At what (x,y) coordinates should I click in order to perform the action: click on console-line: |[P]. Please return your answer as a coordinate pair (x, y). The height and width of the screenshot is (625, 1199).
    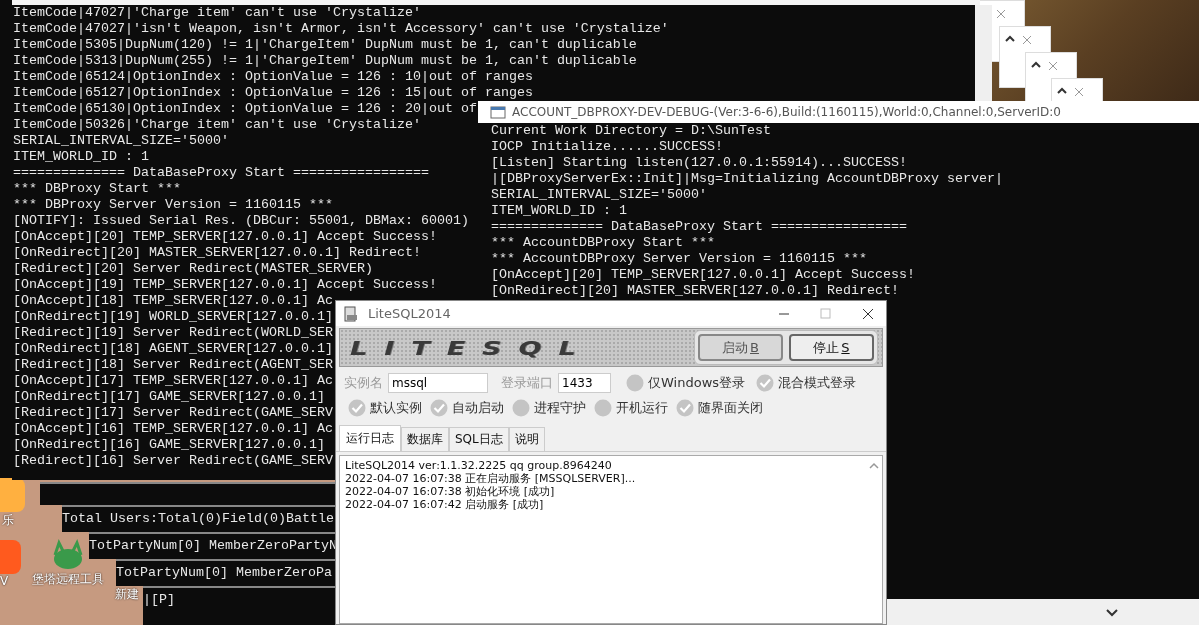
    Looking at the image, I should click on (159, 600).